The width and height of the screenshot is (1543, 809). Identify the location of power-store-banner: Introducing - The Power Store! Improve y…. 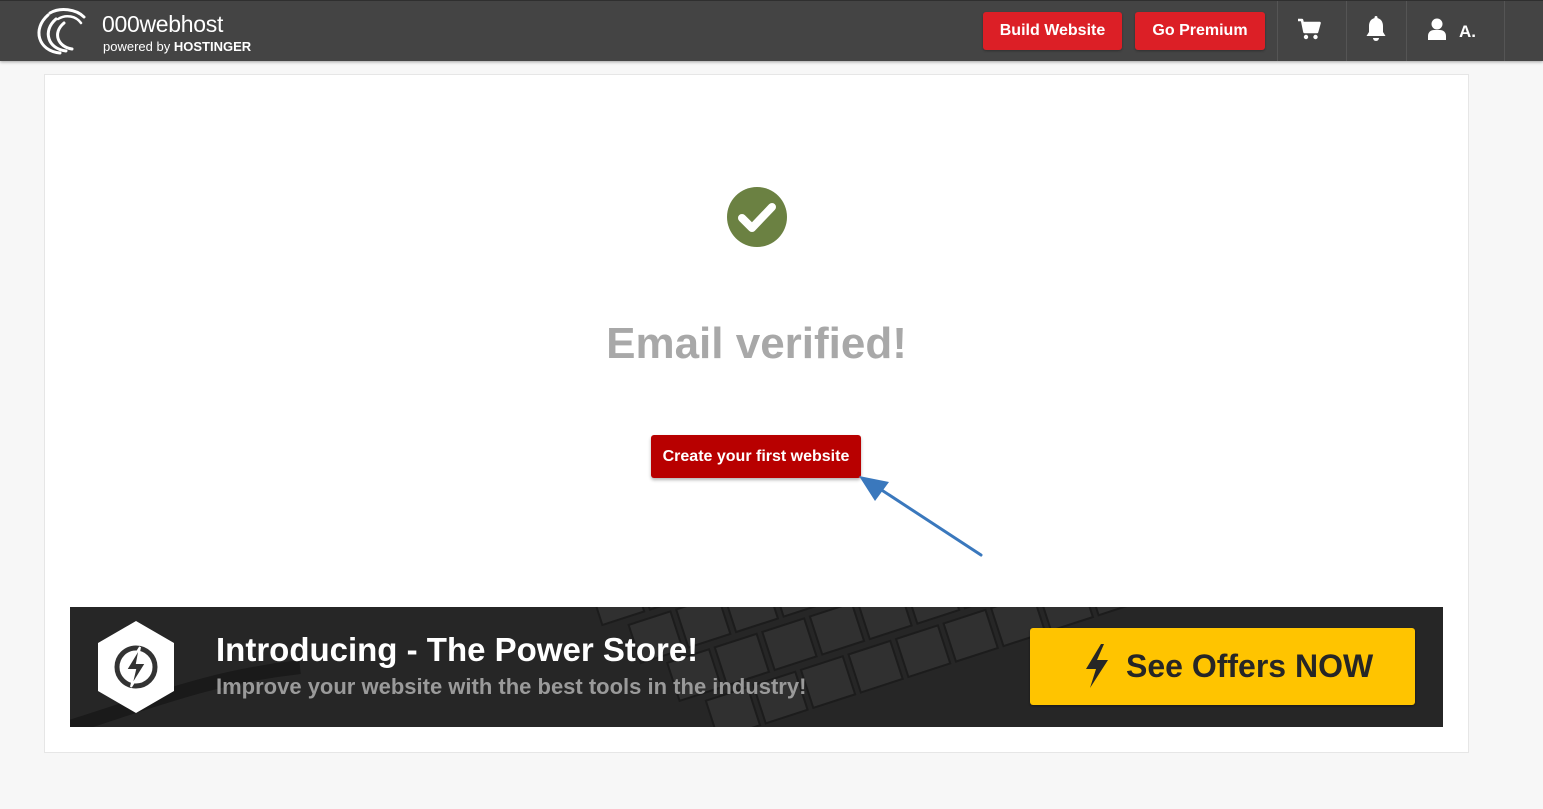
(756, 667).